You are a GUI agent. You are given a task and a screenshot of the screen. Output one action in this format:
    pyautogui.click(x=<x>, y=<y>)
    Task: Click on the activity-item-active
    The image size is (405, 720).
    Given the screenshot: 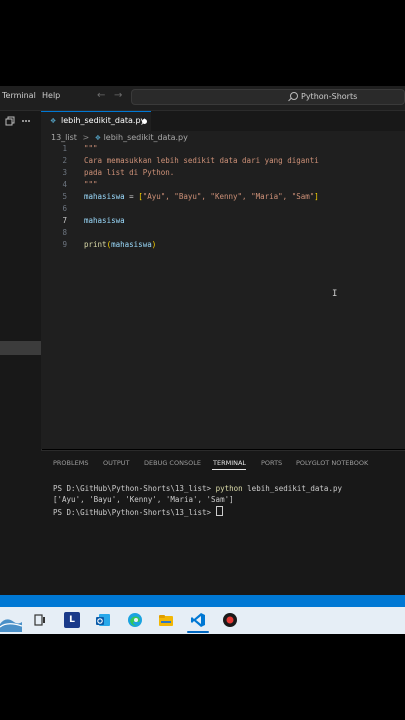 What is the action you would take?
    pyautogui.click(x=20, y=348)
    